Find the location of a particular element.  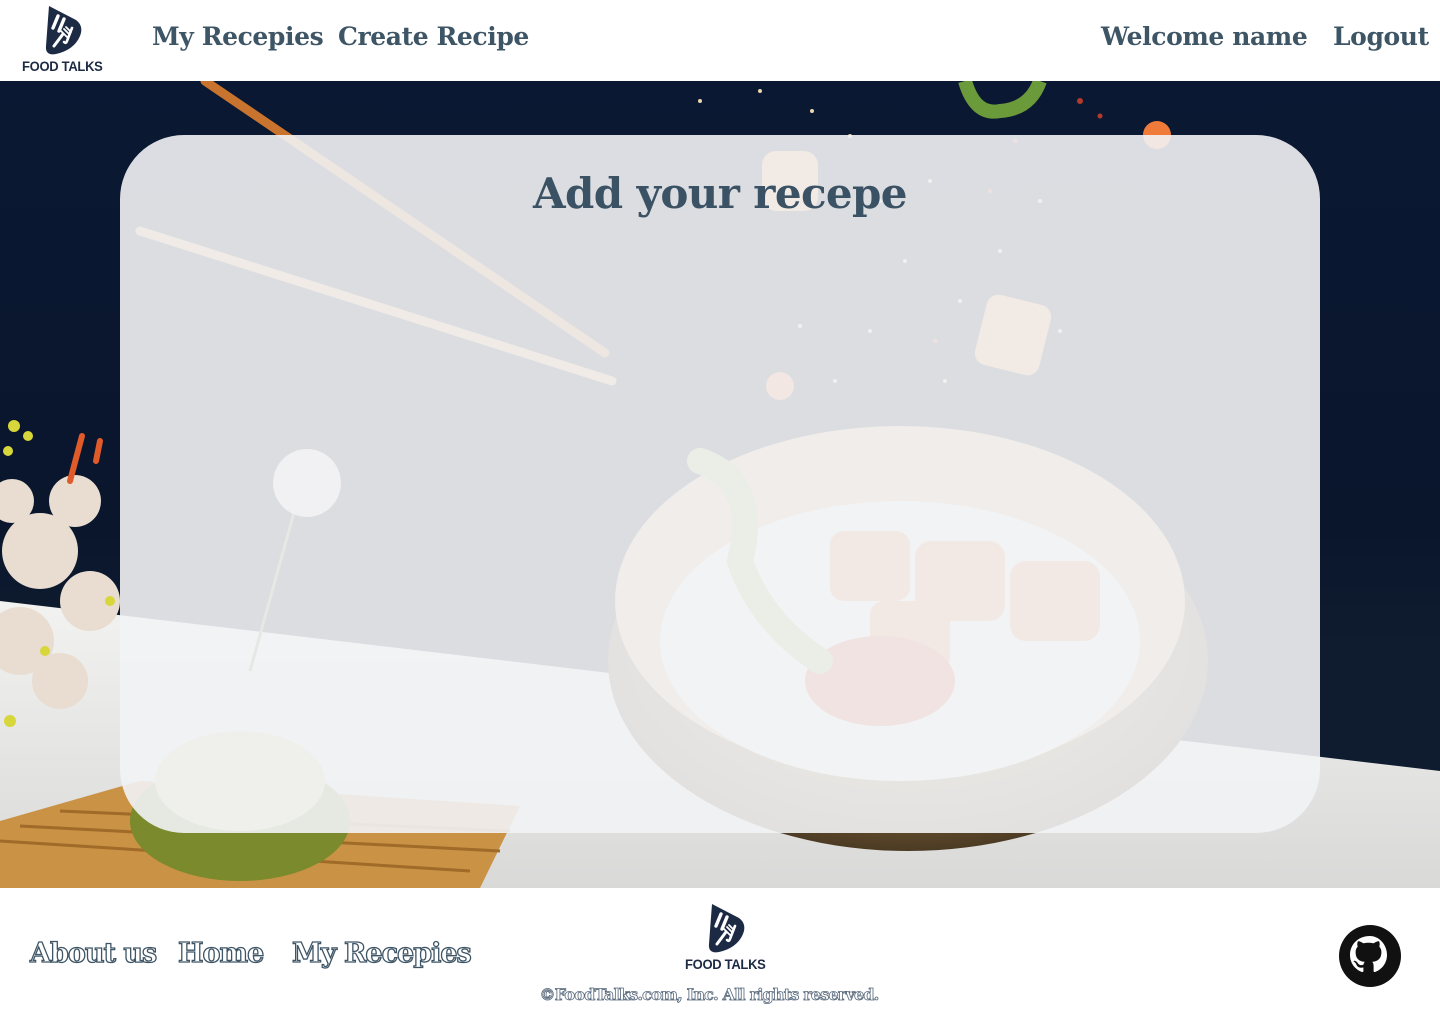

footer-logo-text: FOOD TALKS is located at coordinates (725, 964).